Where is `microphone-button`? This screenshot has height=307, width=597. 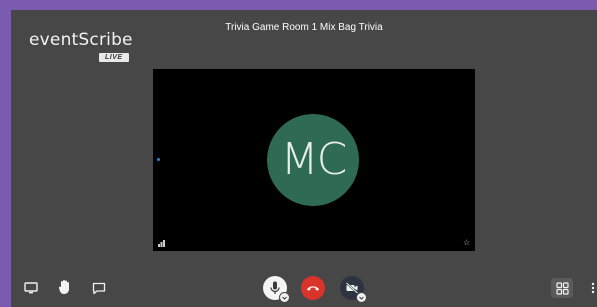
microphone-button is located at coordinates (276, 289).